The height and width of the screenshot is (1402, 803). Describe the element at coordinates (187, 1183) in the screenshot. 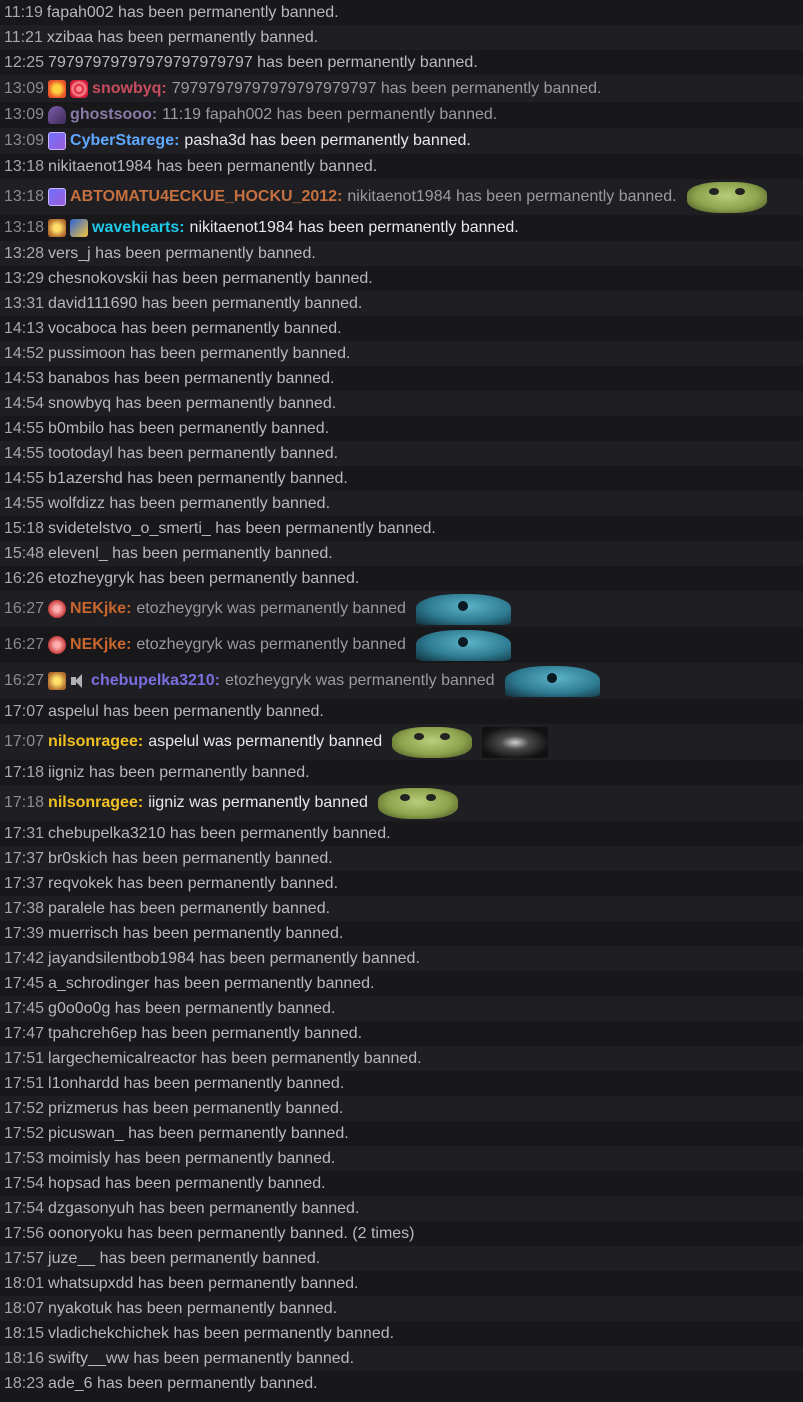

I see `system-message: hopsad has been permanently banned.` at that location.